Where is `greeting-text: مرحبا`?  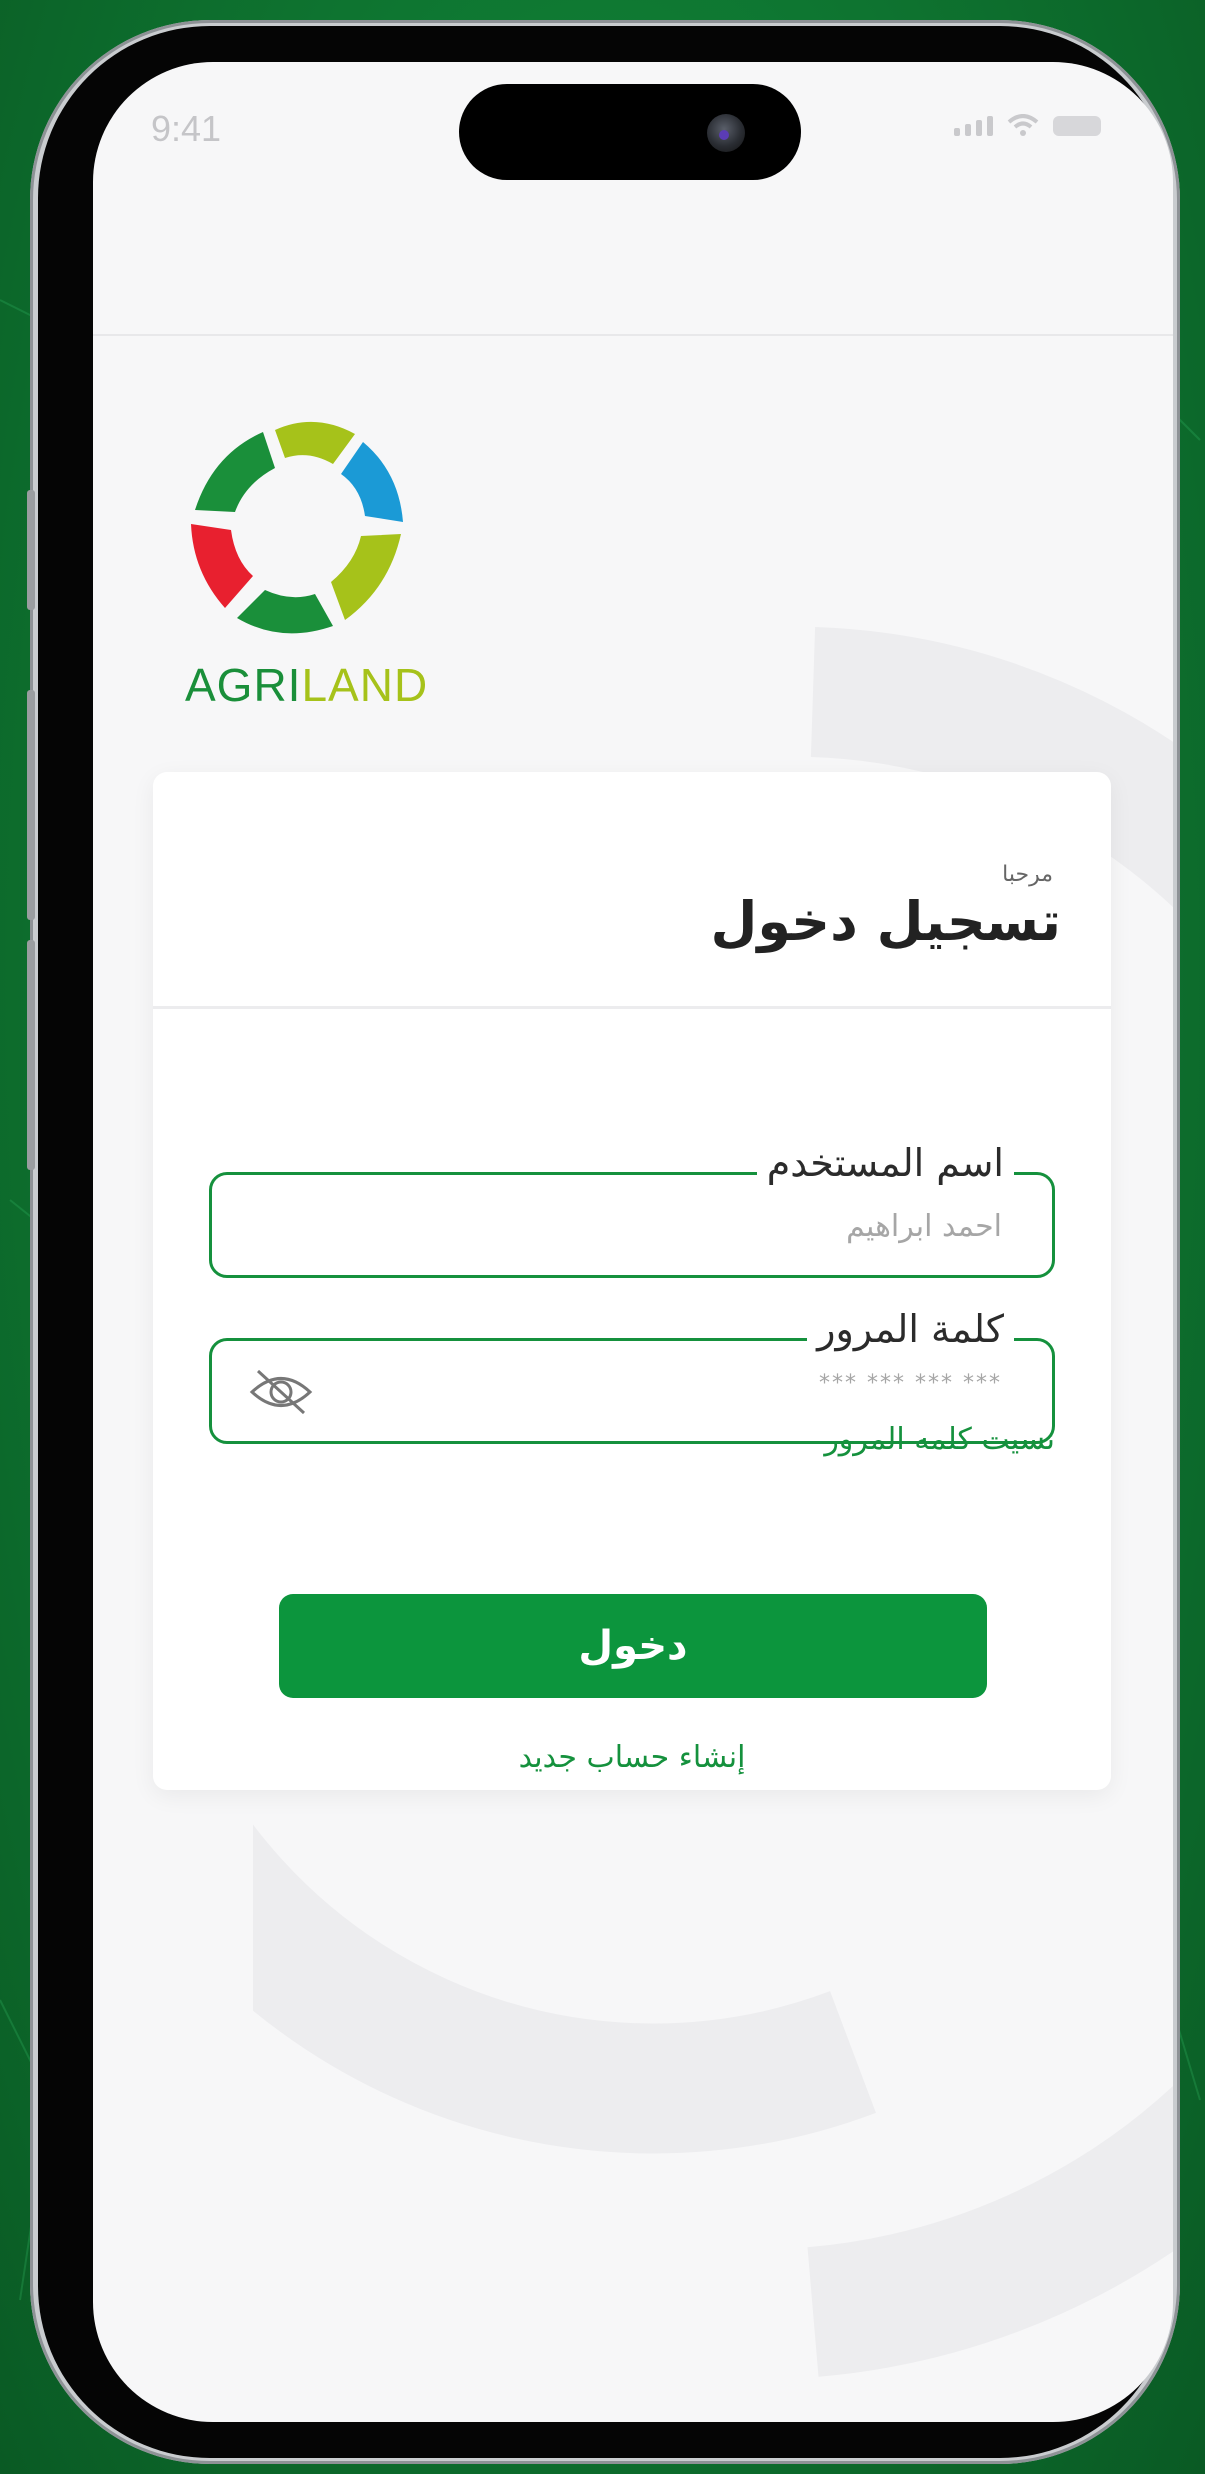 greeting-text: مرحبا is located at coordinates (1027, 874).